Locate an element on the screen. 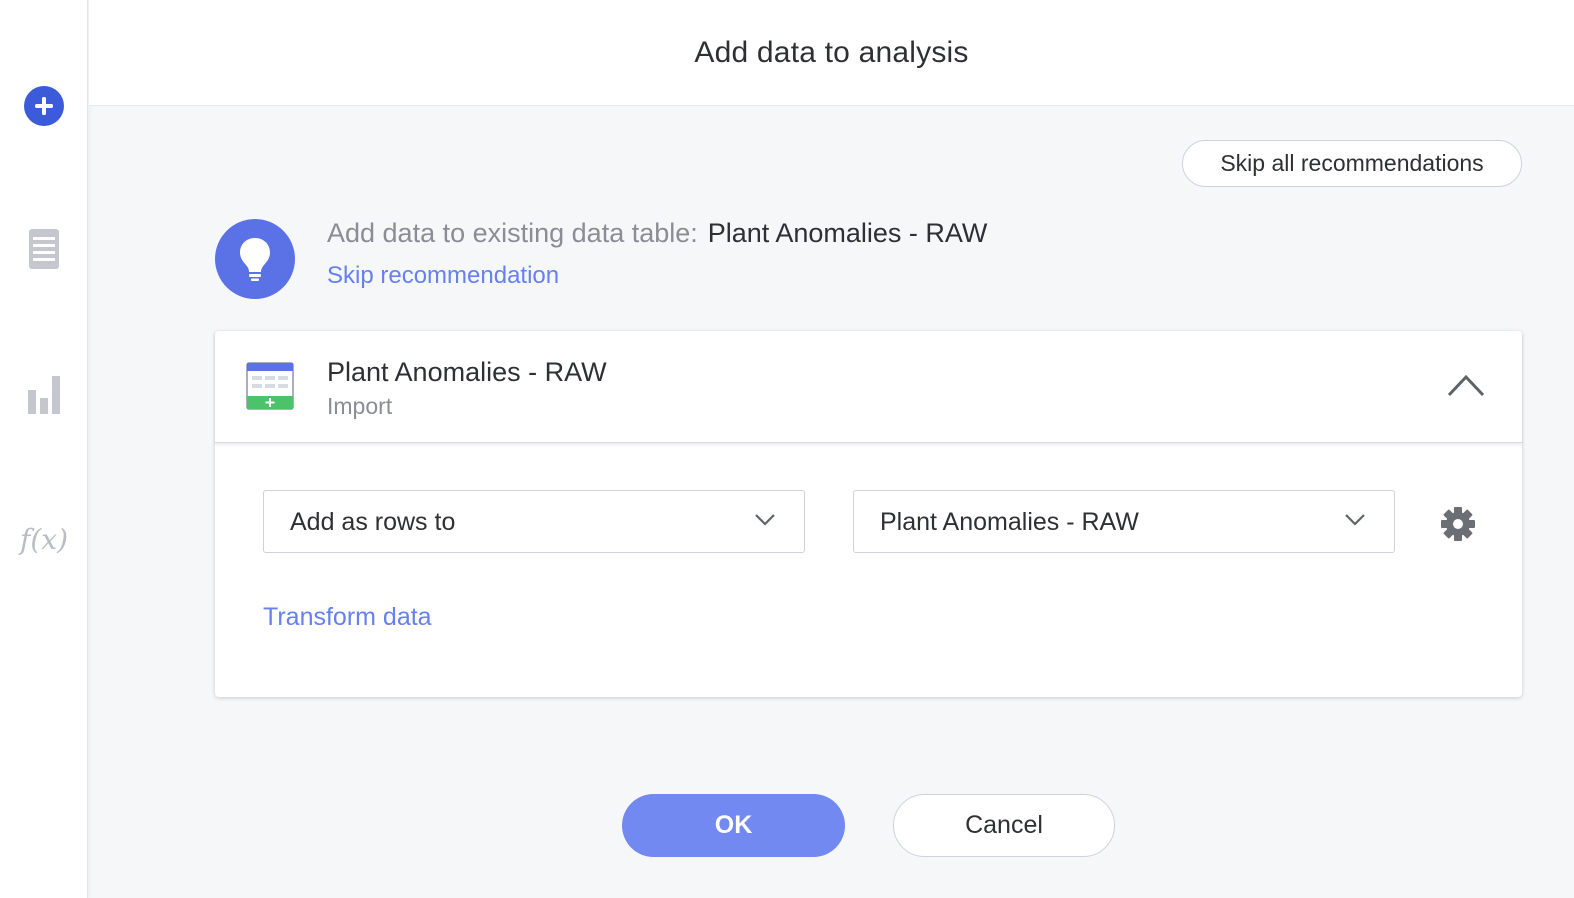  add-method-select: Add as rows to is located at coordinates (534, 521).